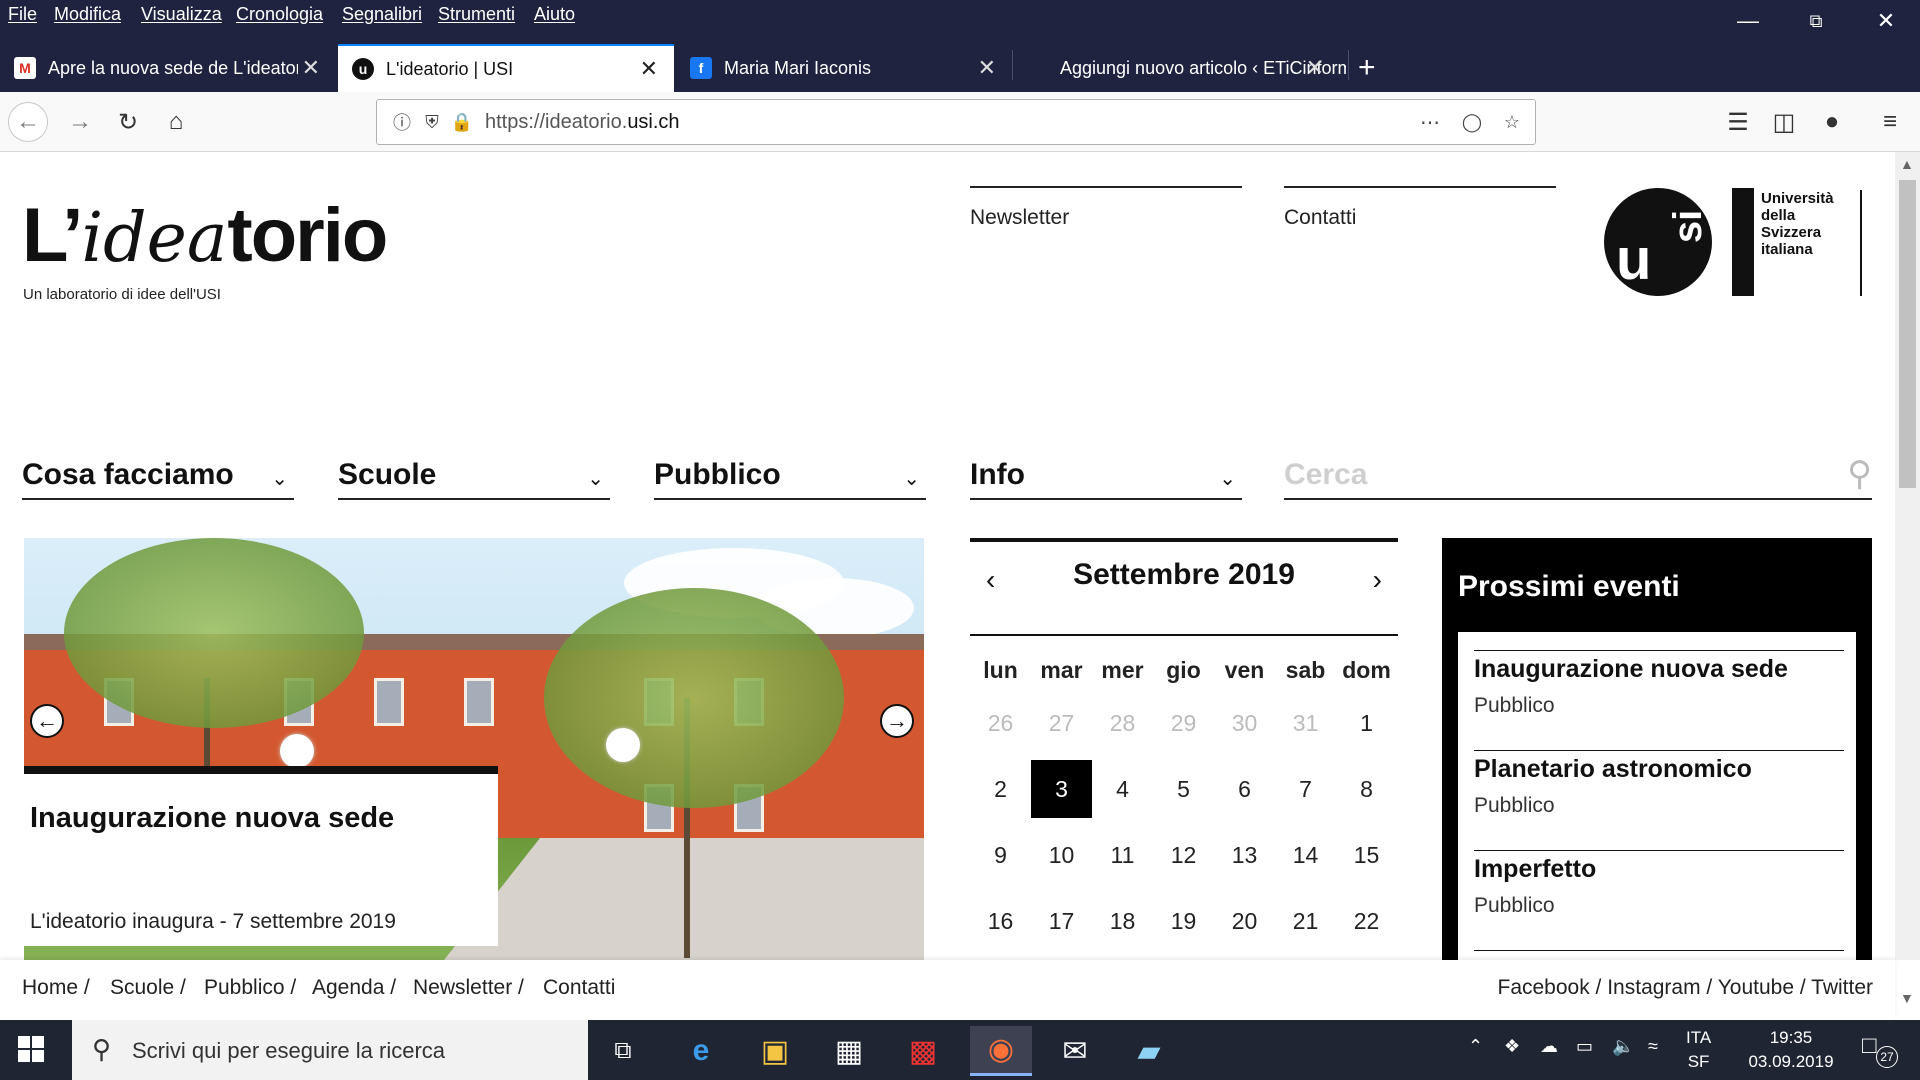 The height and width of the screenshot is (1080, 1920). What do you see at coordinates (1377, 580) in the screenshot?
I see `next-month-icon: ›` at bounding box center [1377, 580].